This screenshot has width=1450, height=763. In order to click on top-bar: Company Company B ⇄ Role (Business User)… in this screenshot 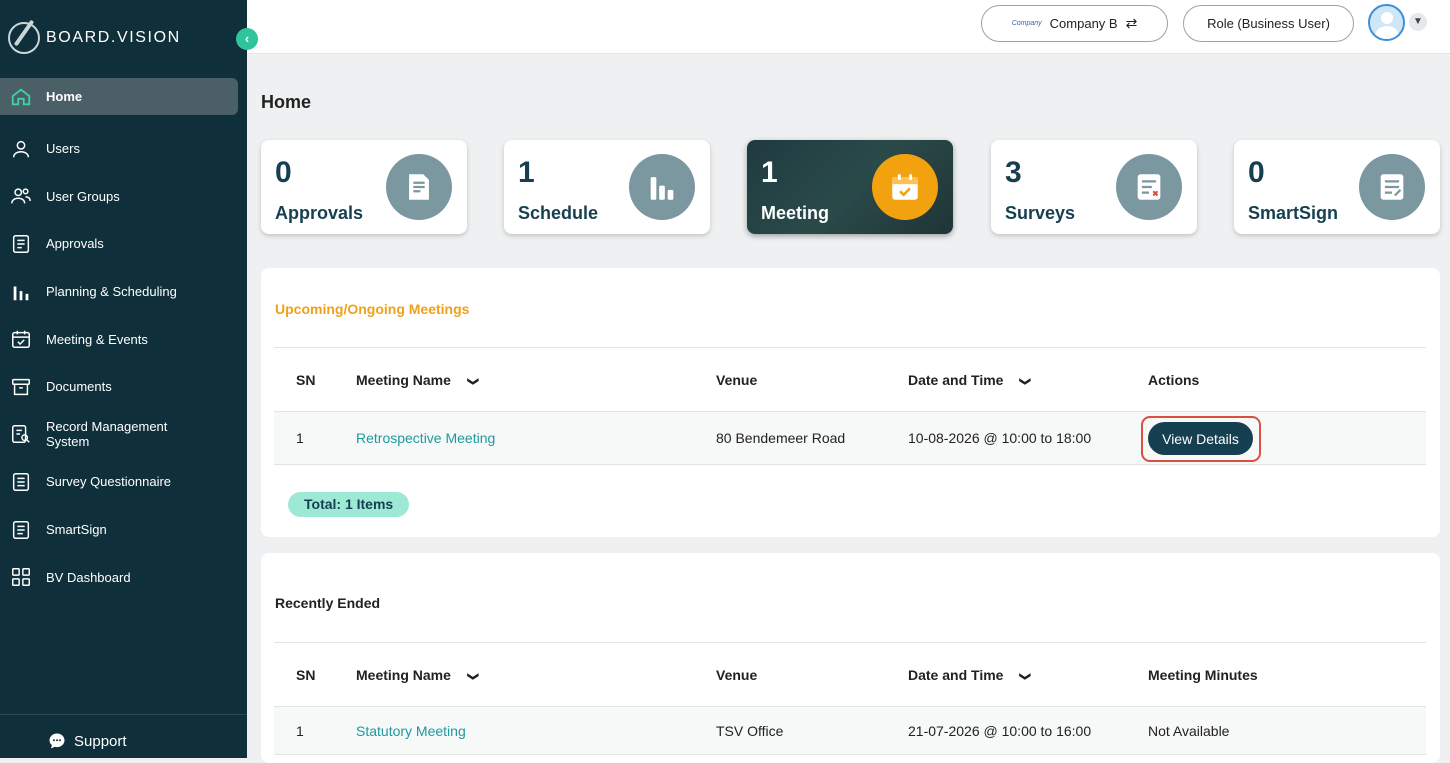, I will do `click(848, 27)`.